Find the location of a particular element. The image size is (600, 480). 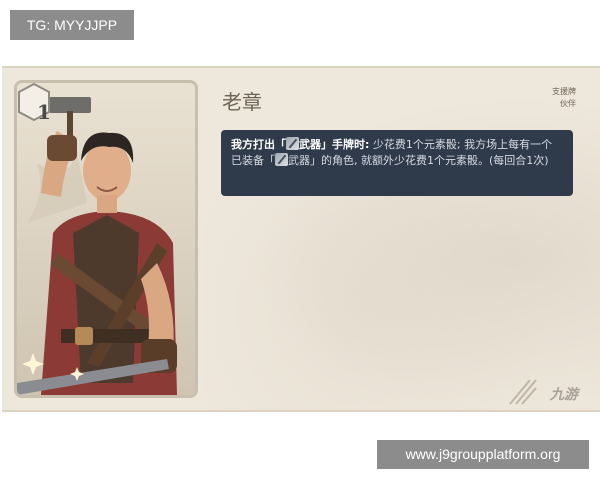

card-type-subcategory: 伙伴 is located at coordinates (568, 103).